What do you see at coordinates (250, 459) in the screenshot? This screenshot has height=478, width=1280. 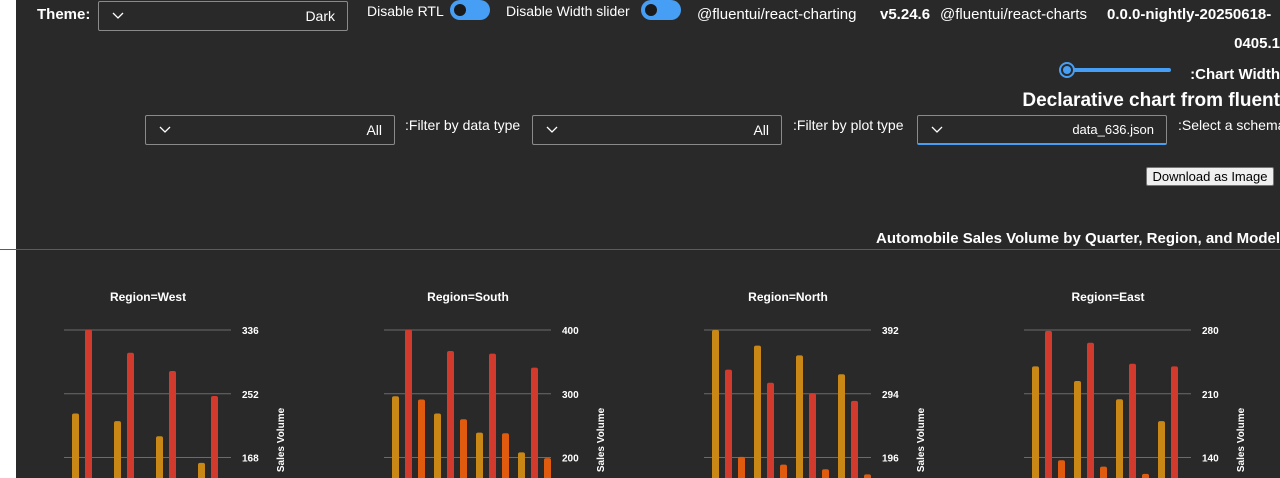 I see `y-tick-label: 168` at bounding box center [250, 459].